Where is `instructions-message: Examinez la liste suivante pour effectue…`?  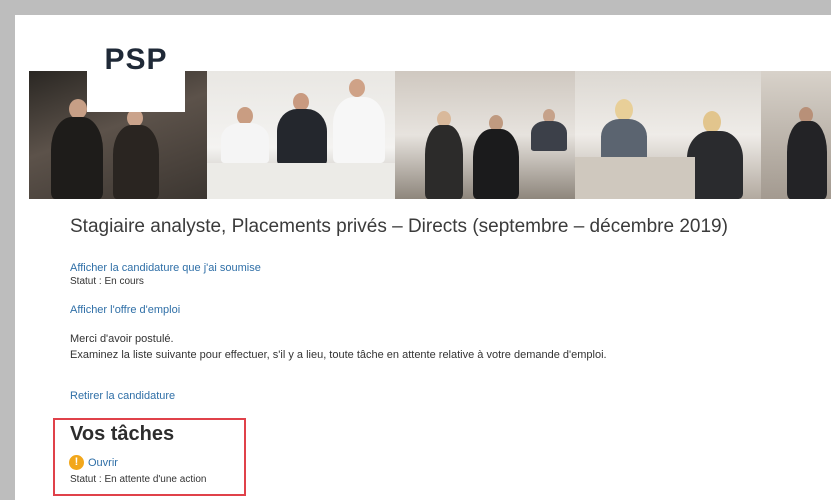 instructions-message: Examinez la liste suivante pour effectue… is located at coordinates (338, 355).